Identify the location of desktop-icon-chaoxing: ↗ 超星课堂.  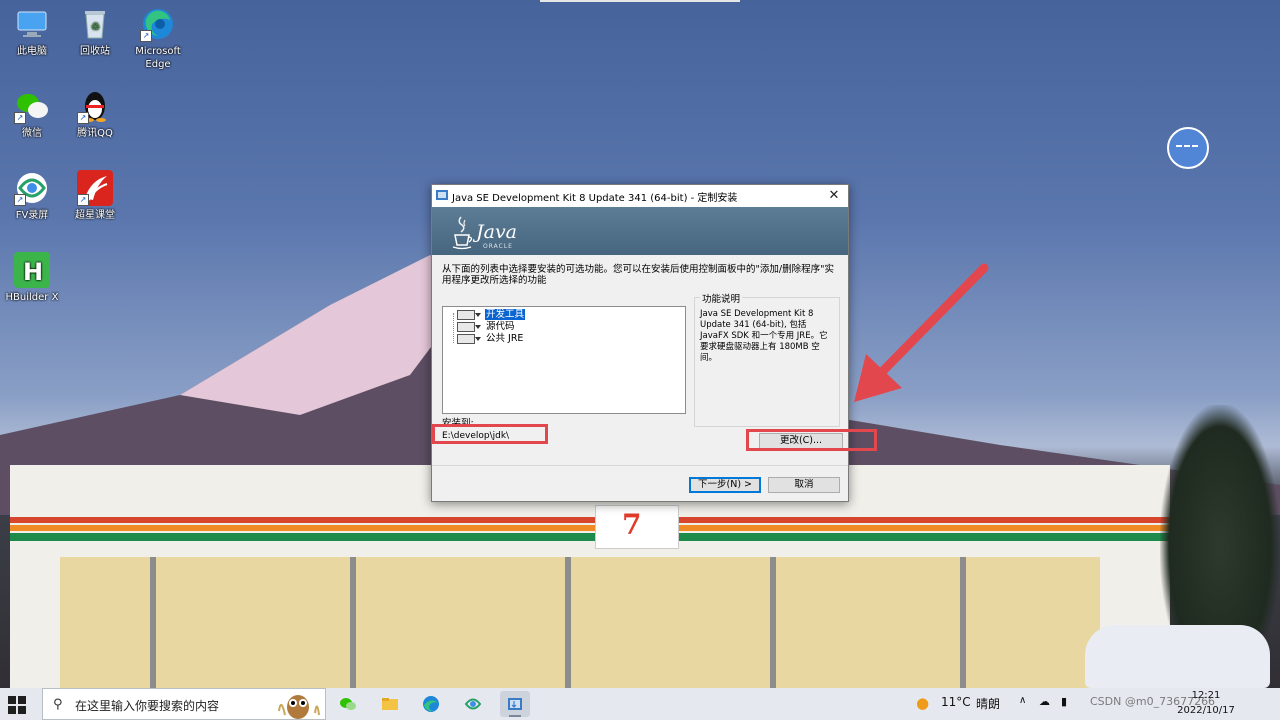
(95, 196).